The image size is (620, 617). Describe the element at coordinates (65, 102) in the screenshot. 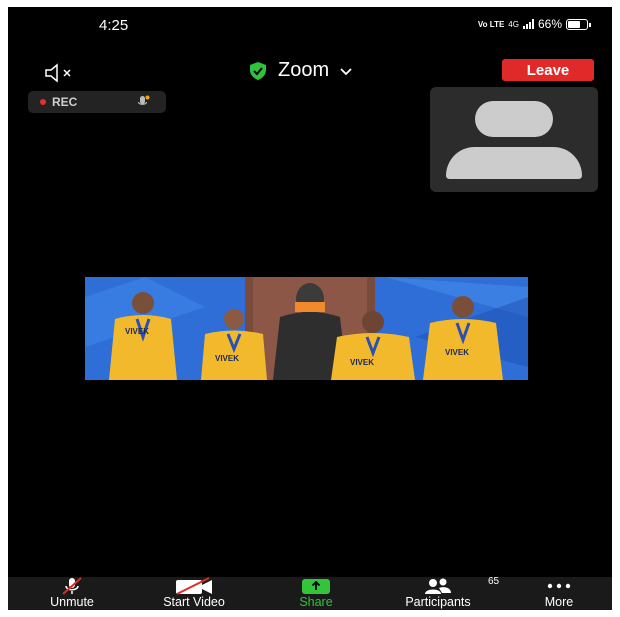

I see `recording-label: REC` at that location.